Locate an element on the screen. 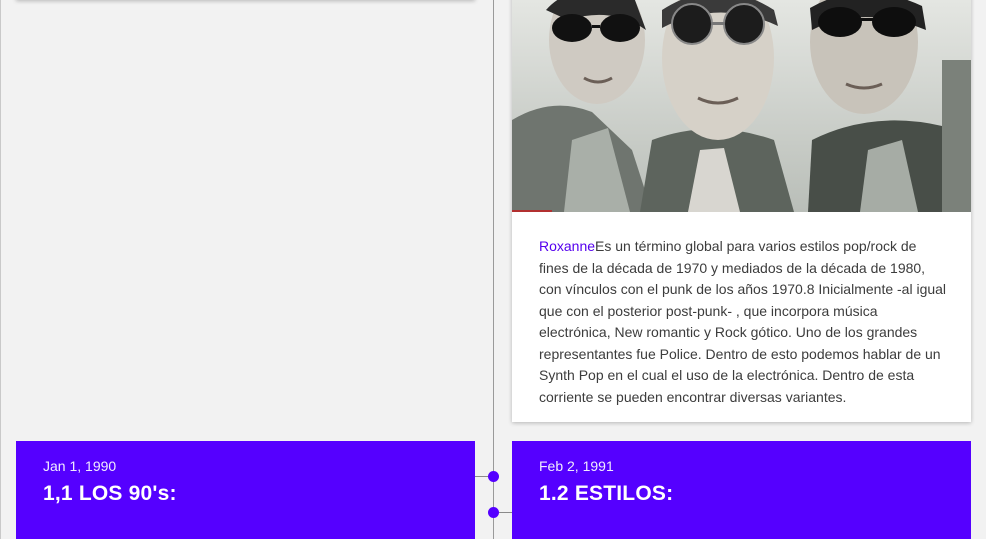 This screenshot has height=539, width=986. event-date: Feb 2, 1991 is located at coordinates (576, 466).